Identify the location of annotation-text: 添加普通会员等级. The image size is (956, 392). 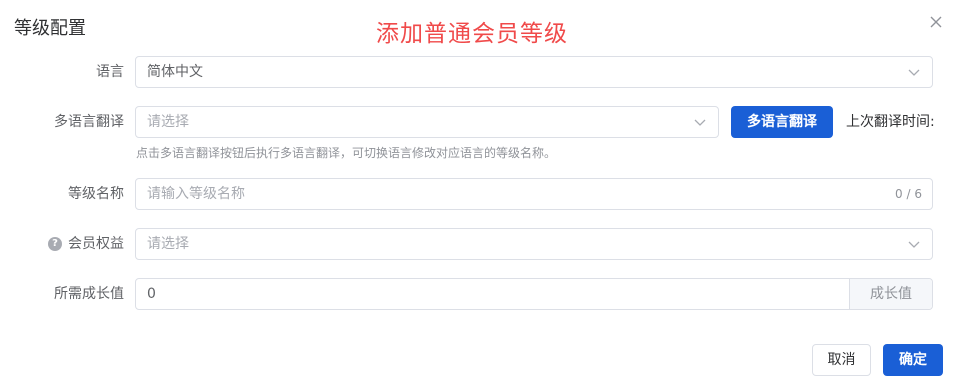
(472, 34).